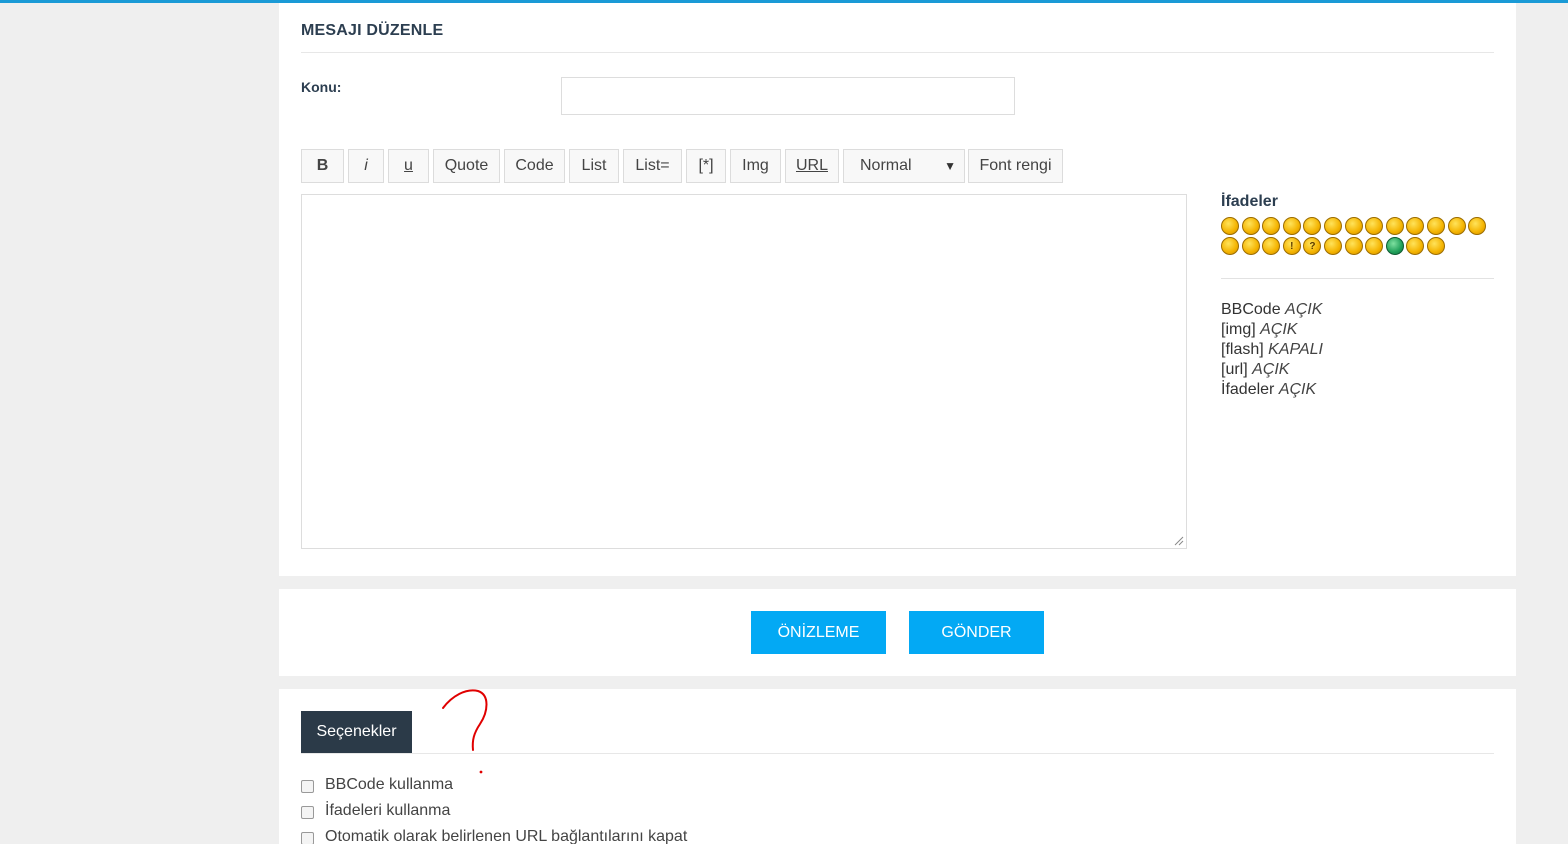 The height and width of the screenshot is (844, 1568). Describe the element at coordinates (307, 786) in the screenshot. I see `disable-bbcode-checkbox` at that location.